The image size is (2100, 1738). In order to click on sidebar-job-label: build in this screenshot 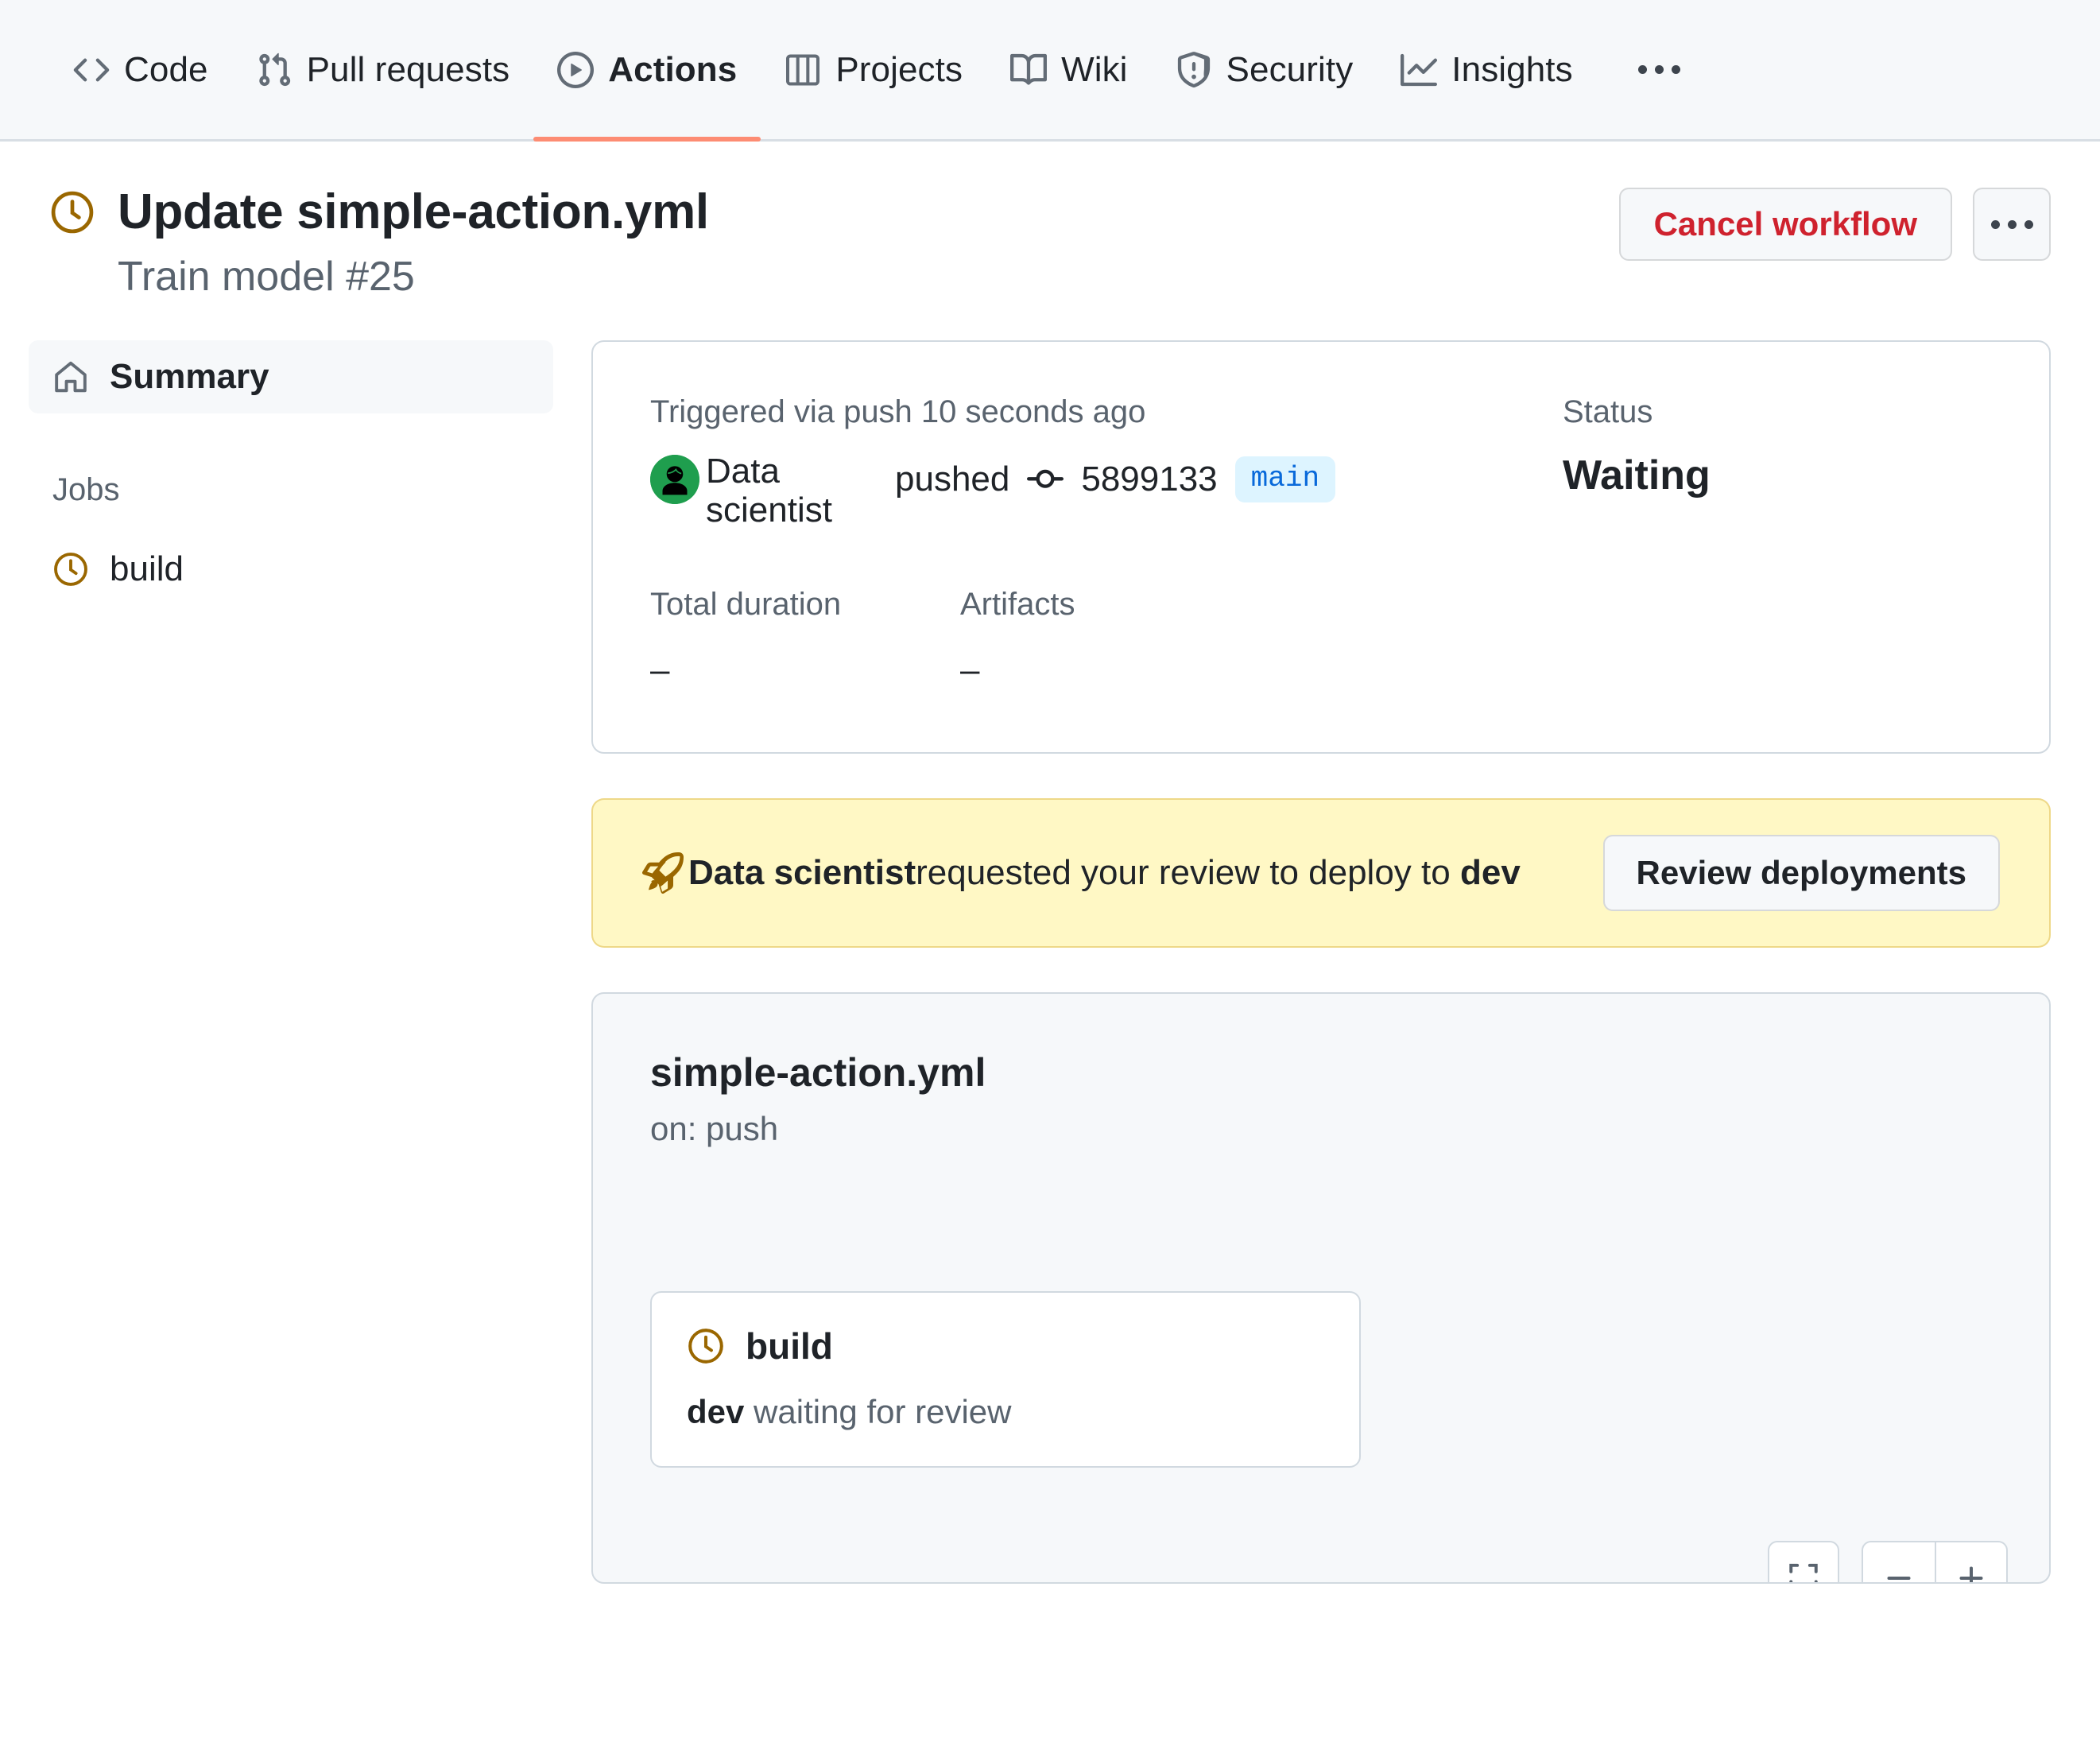, I will do `click(147, 568)`.